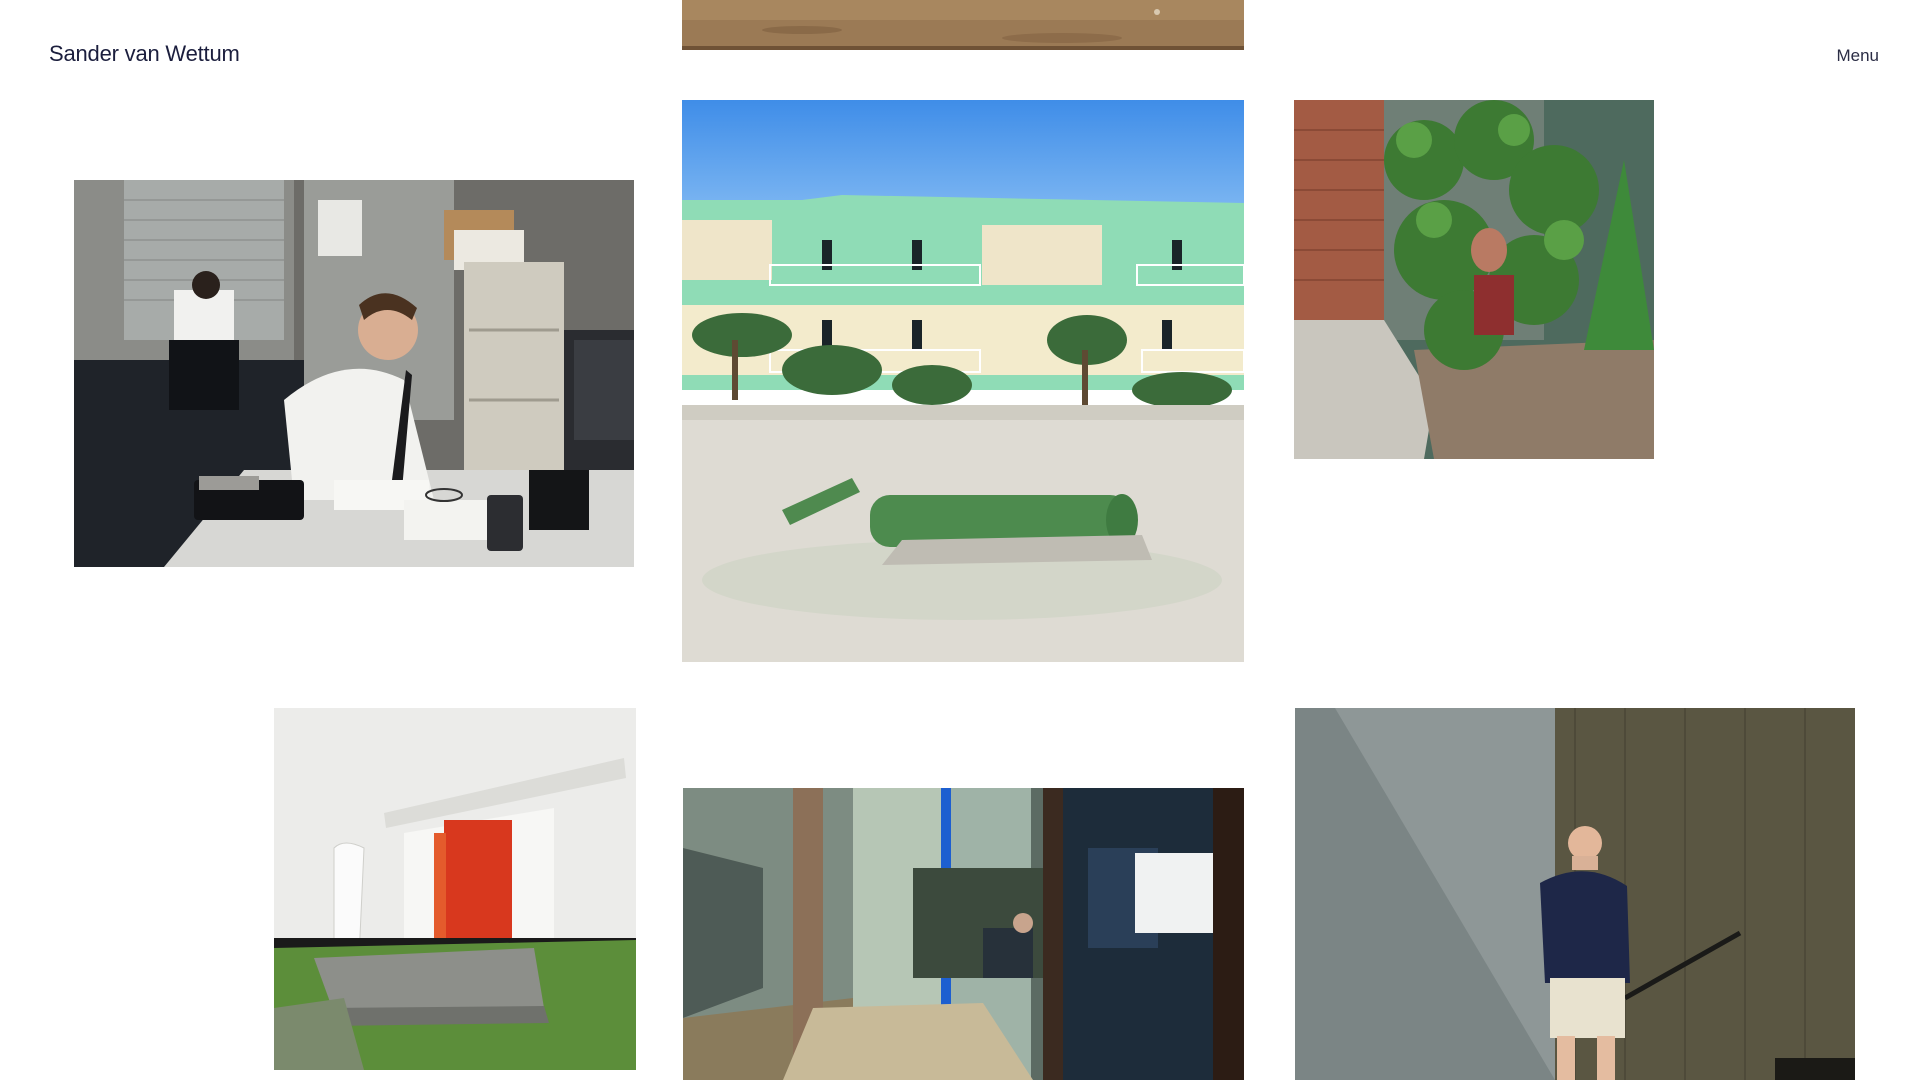 The height and width of the screenshot is (1080, 1920). Describe the element at coordinates (1857, 56) in the screenshot. I see `menu-button: Menu` at that location.